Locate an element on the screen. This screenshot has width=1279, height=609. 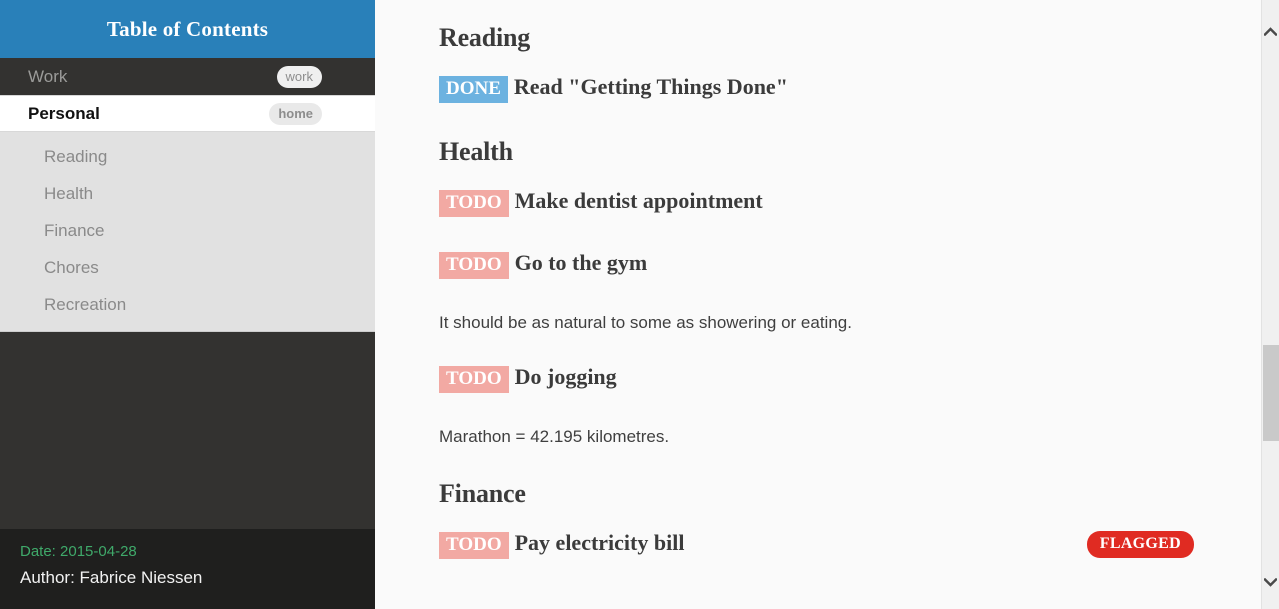
task-item: DONE Read "Getting Things Done" is located at coordinates (859, 88).